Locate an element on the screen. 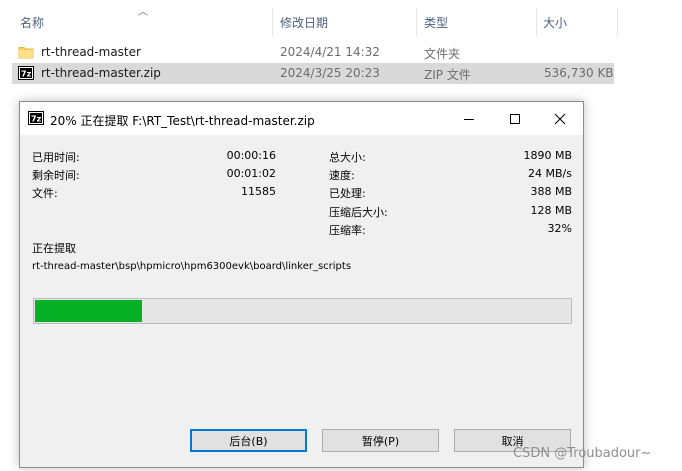 The height and width of the screenshot is (471, 682). compression-ratio-value: 32% is located at coordinates (559, 228).